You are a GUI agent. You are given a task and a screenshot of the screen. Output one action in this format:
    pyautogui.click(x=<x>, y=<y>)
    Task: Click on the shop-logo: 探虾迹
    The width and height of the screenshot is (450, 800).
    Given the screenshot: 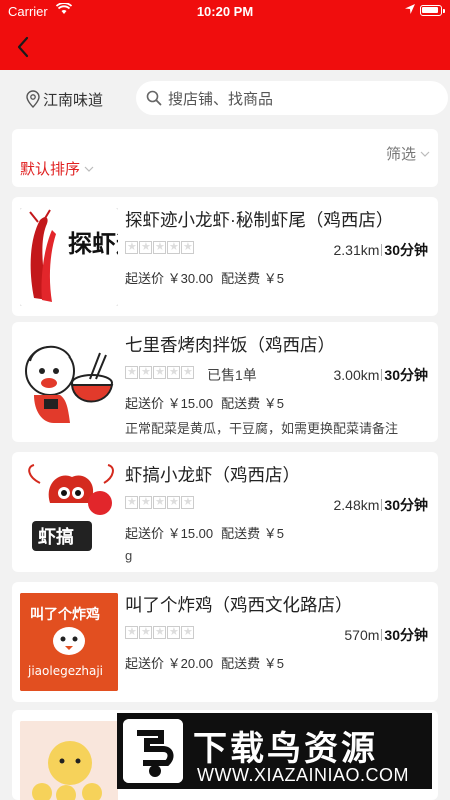 What is the action you would take?
    pyautogui.click(x=69, y=257)
    